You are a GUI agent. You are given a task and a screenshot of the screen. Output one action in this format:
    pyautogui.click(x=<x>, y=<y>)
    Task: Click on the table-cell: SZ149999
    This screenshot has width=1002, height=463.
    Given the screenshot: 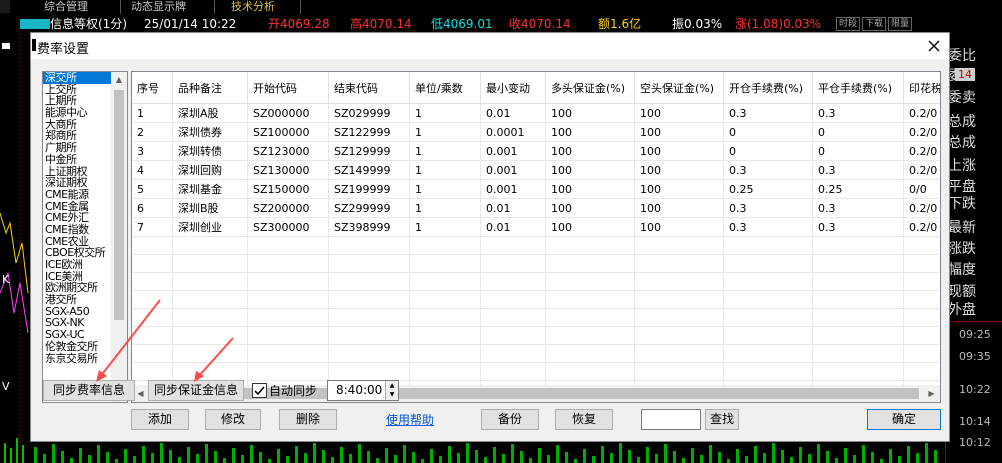 What is the action you would take?
    pyautogui.click(x=369, y=170)
    